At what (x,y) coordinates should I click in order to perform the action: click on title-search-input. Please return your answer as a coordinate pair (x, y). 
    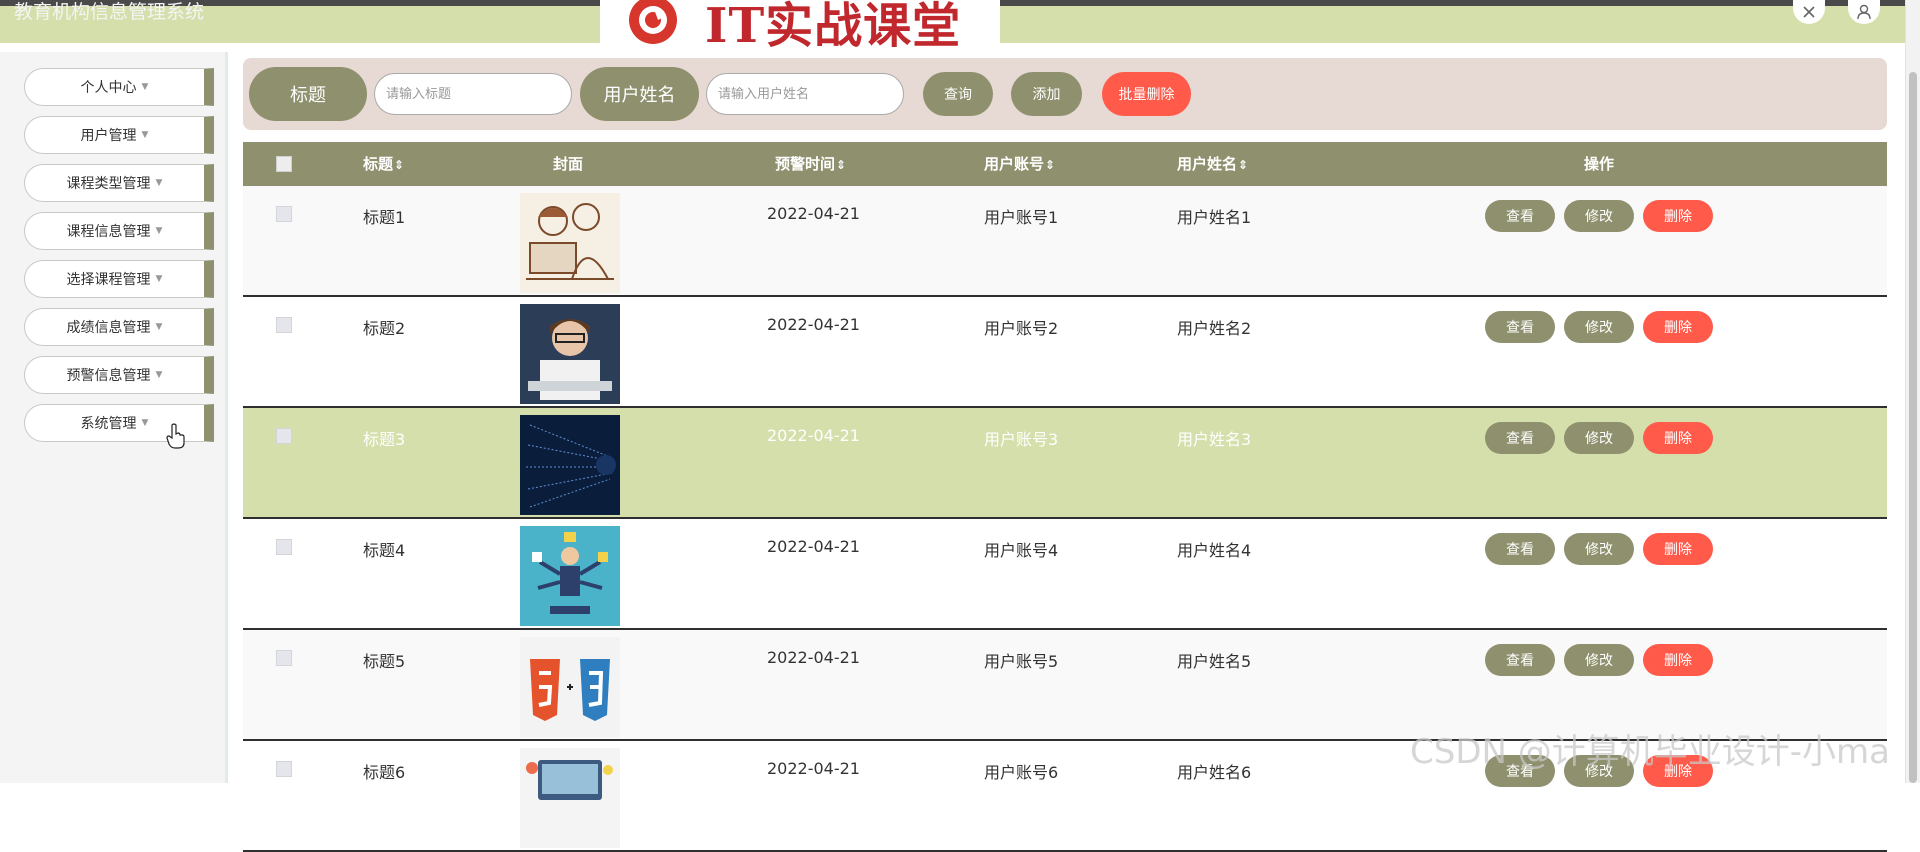
    Looking at the image, I should click on (473, 94).